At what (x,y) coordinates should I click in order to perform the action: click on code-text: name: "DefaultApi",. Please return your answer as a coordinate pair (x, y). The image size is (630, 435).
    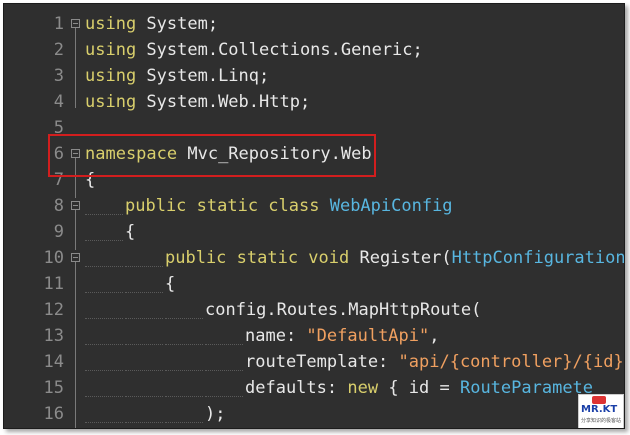
    Looking at the image, I should click on (262, 336).